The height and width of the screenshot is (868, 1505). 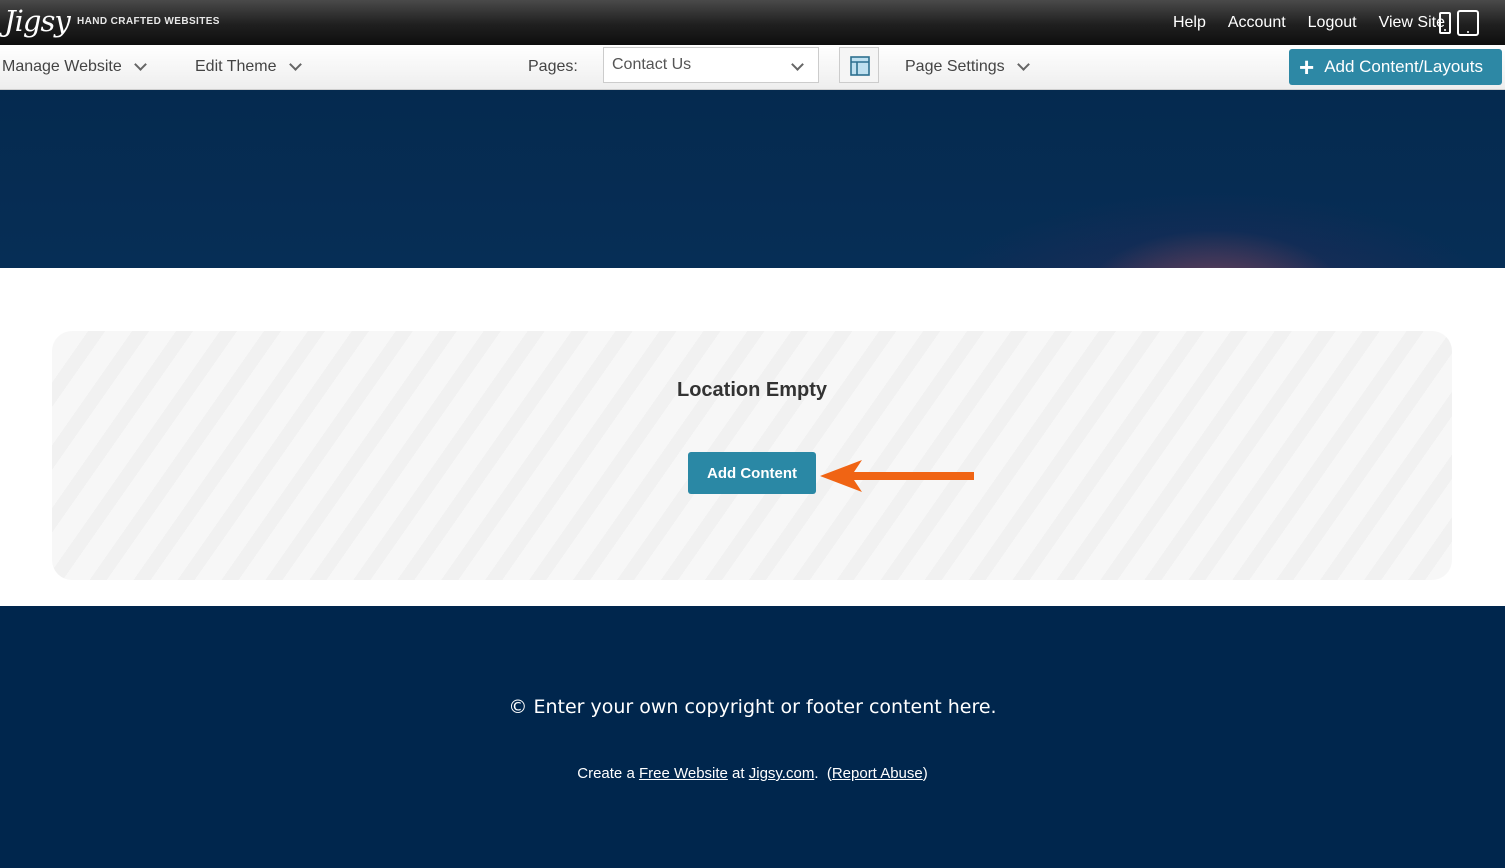 I want to click on report-abuse-link: Report Abuse, so click(x=877, y=773).